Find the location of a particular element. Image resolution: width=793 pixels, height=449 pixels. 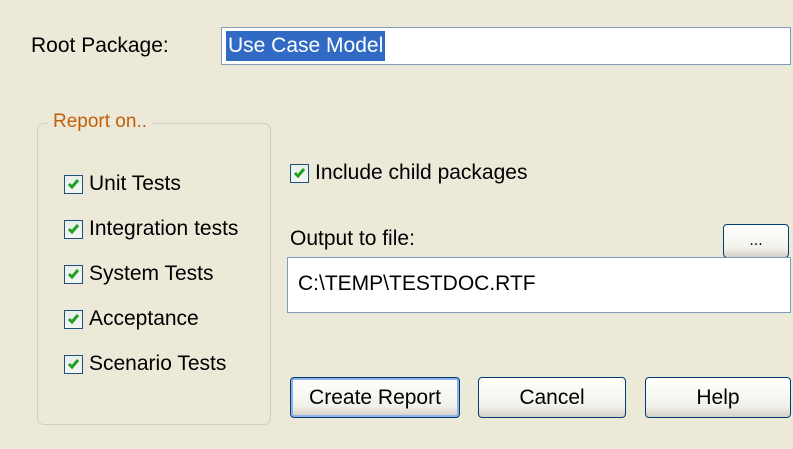

integration-tests-label: Integration tests is located at coordinates (164, 228).